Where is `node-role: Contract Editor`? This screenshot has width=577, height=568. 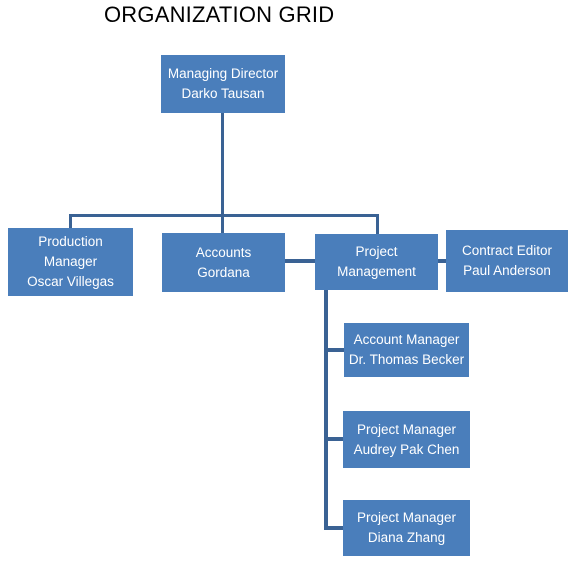
node-role: Contract Editor is located at coordinates (507, 250).